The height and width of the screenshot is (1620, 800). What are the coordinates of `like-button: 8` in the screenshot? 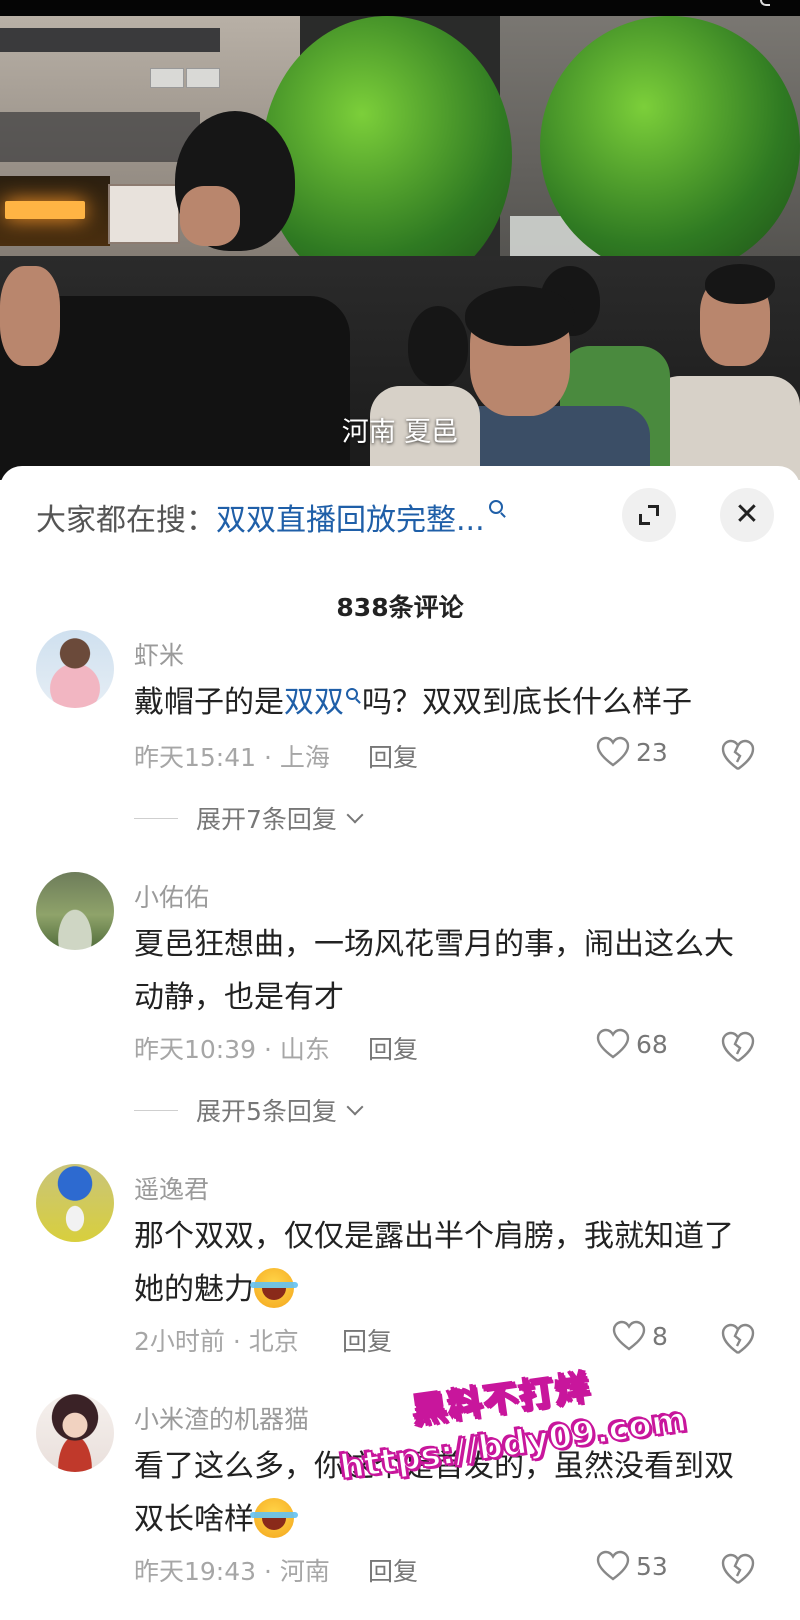 It's located at (640, 1336).